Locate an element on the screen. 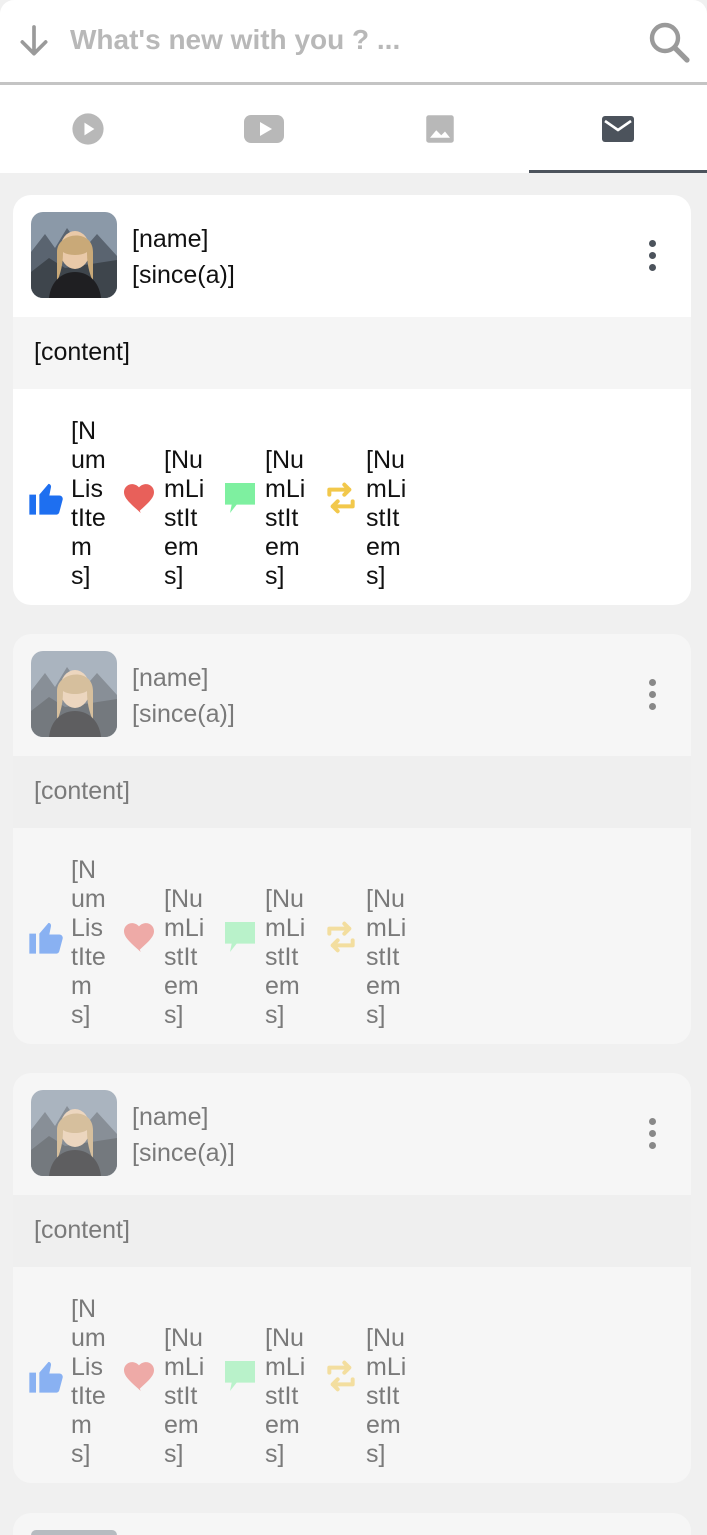  image-icon is located at coordinates (440, 129).